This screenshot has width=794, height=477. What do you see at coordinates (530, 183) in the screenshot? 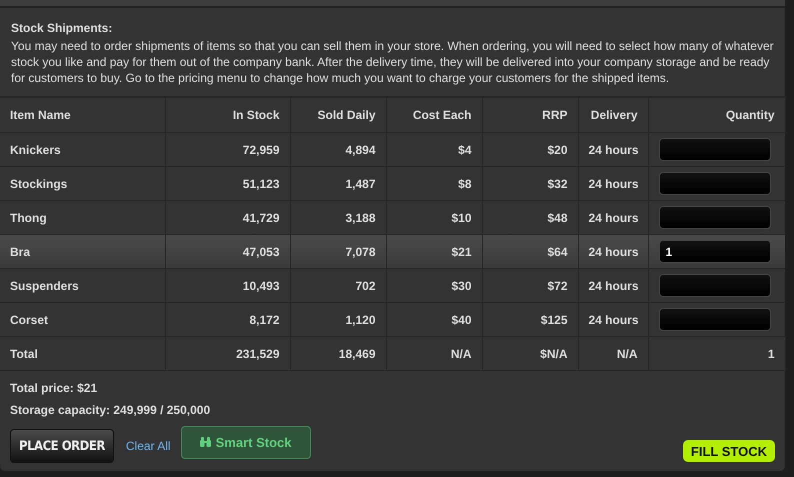
I see `table-cell: $32` at bounding box center [530, 183].